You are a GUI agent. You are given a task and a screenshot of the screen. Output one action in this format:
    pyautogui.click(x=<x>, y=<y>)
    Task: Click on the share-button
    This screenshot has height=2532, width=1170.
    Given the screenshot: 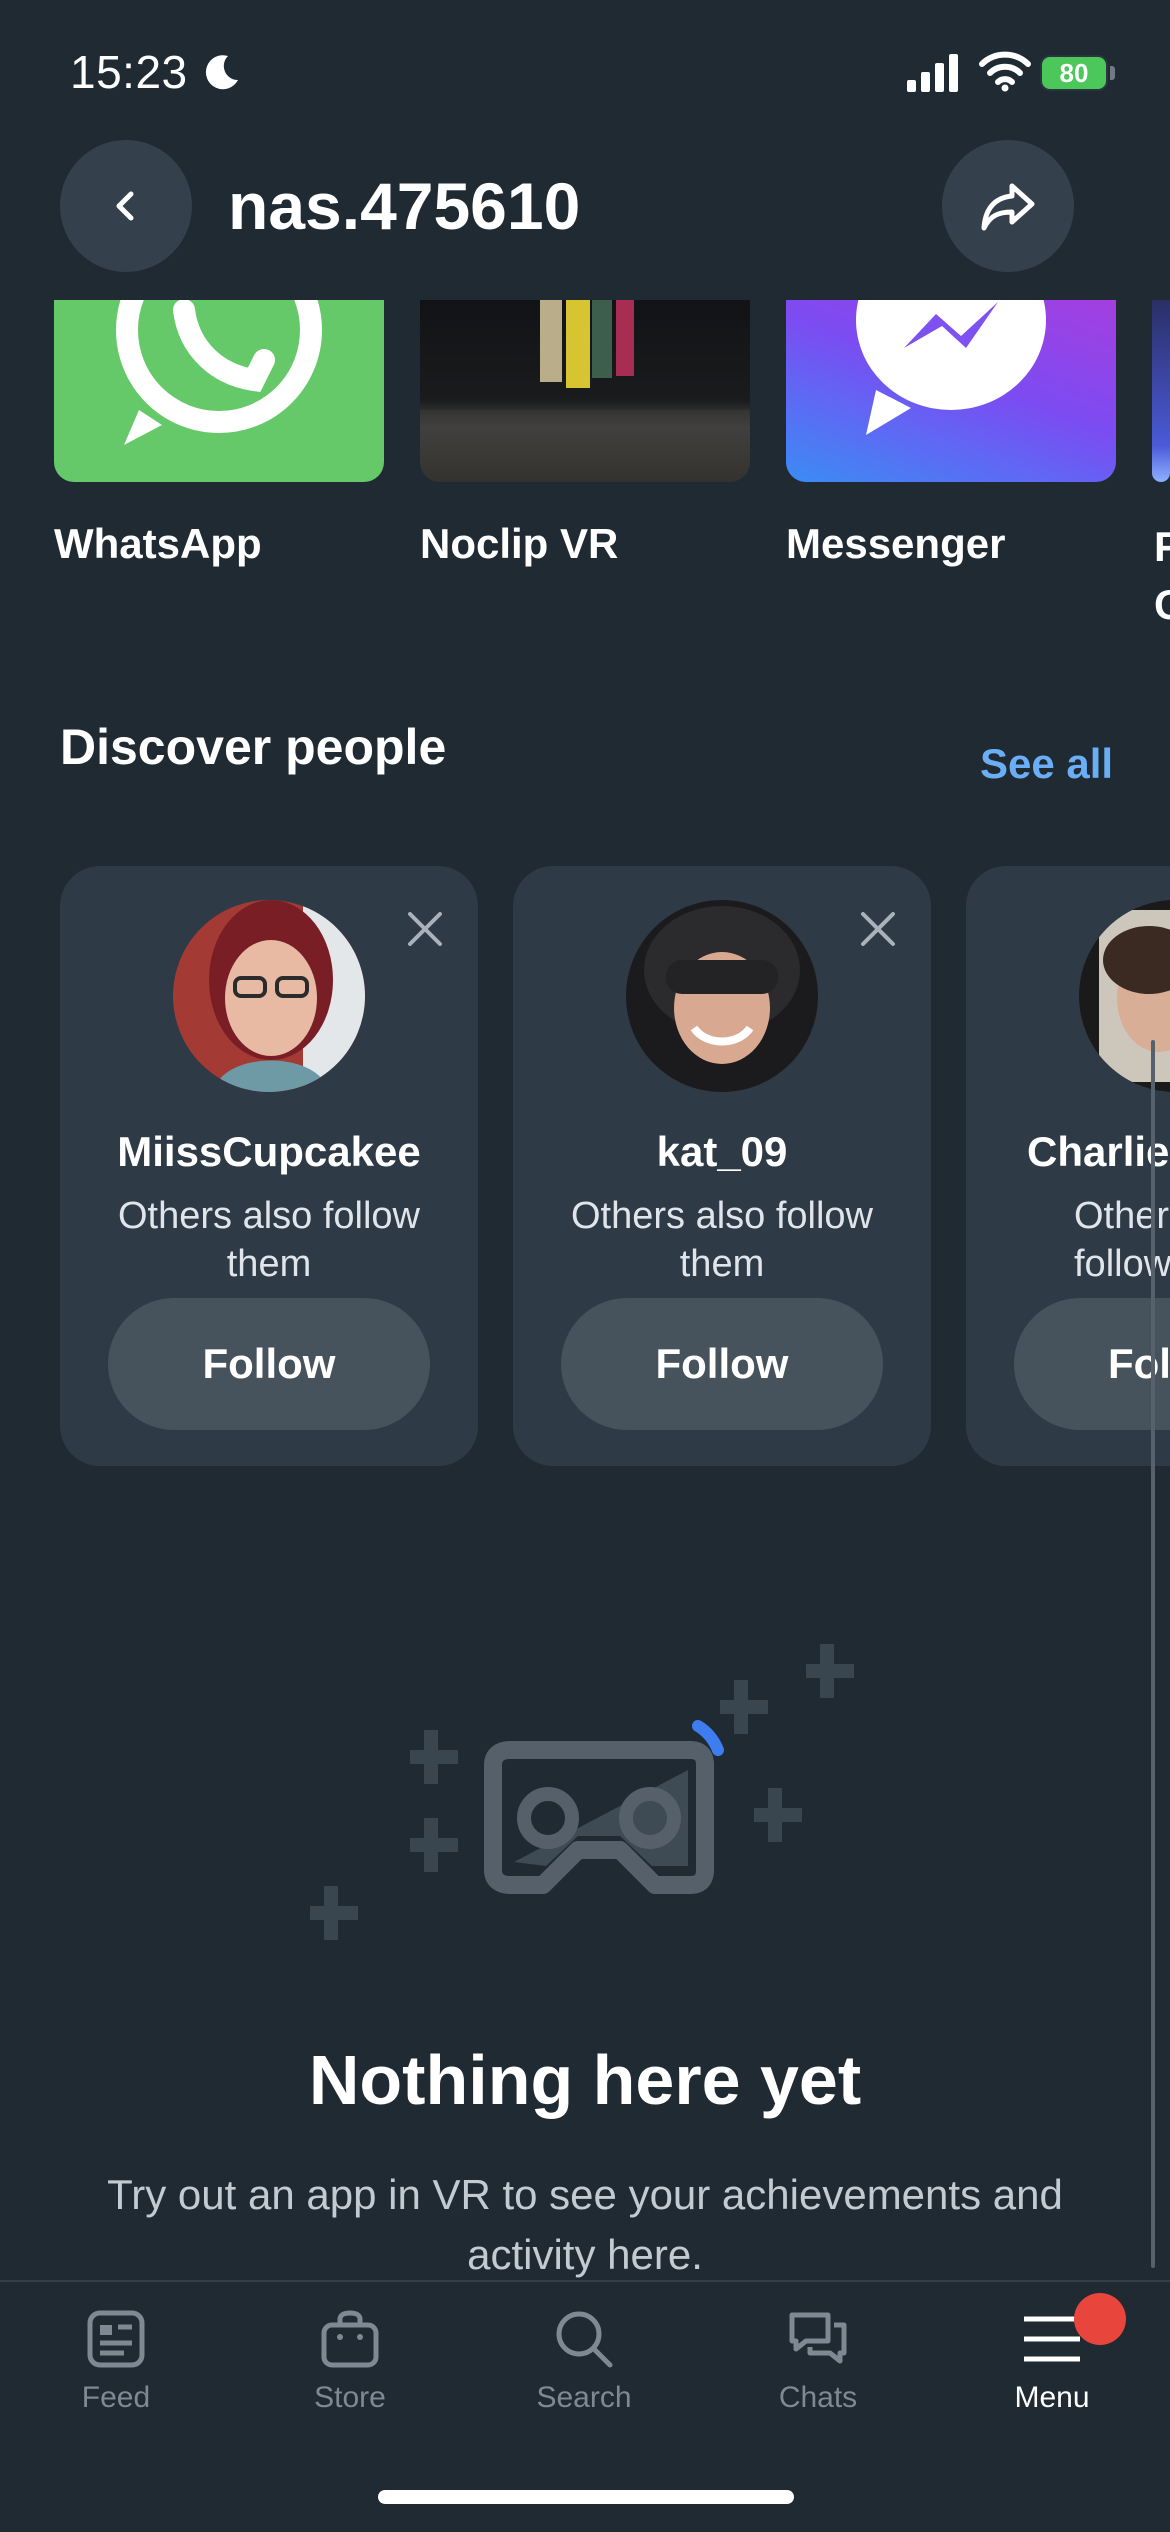 What is the action you would take?
    pyautogui.click(x=1008, y=206)
    